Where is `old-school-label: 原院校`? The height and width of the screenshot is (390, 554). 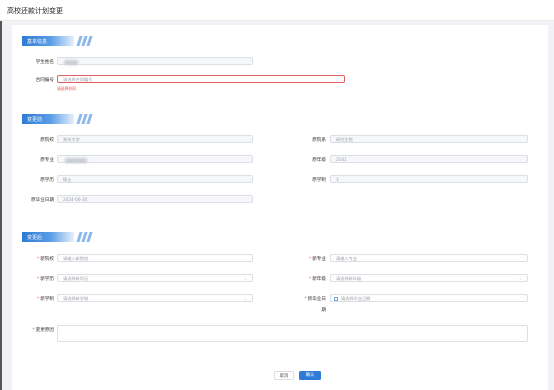
old-school-label: 原院校 is located at coordinates (47, 140).